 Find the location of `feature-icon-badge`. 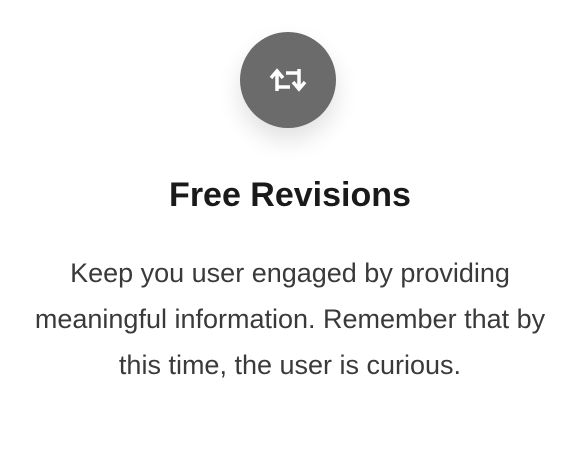

feature-icon-badge is located at coordinates (288, 80).